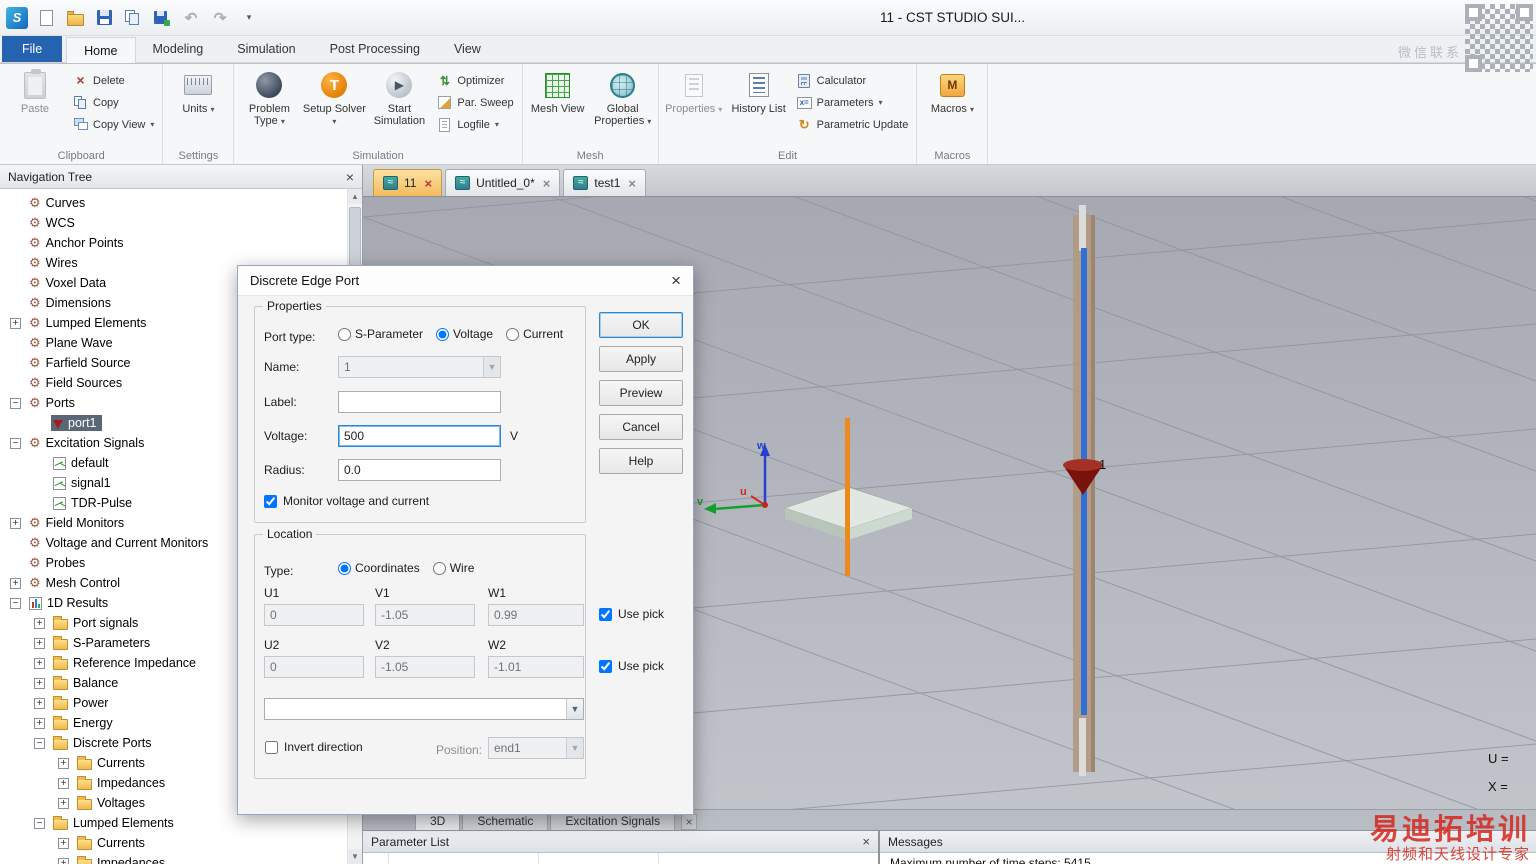 This screenshot has height=864, width=1536. I want to click on optimizer-button: ⇅ Optimizer, so click(475, 80).